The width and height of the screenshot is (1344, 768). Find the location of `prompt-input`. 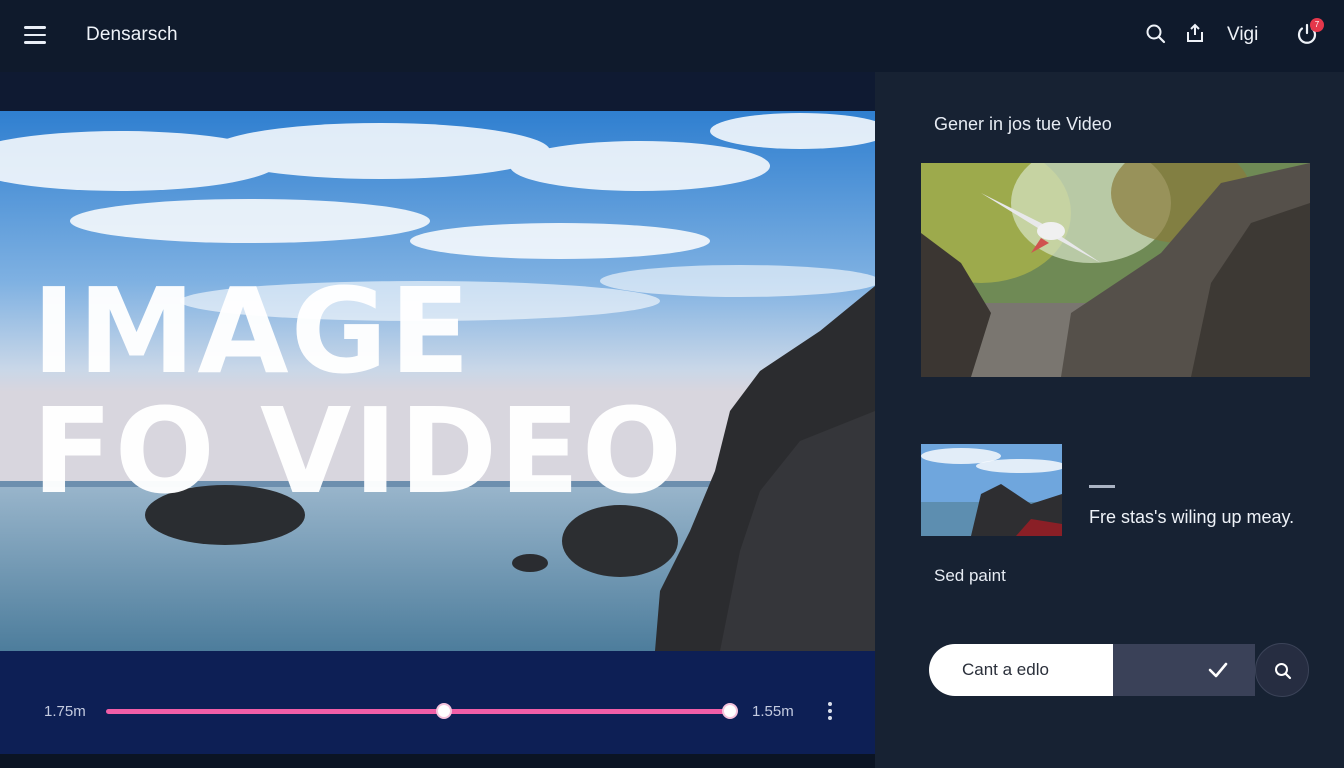

prompt-input is located at coordinates (1021, 670).